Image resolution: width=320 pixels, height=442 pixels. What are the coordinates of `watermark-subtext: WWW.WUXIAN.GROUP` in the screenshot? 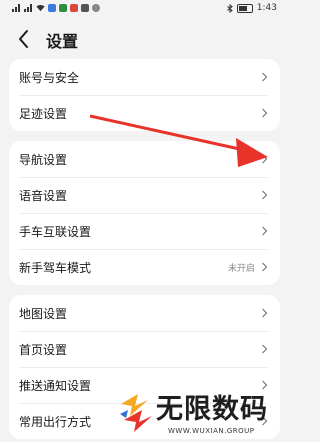 It's located at (211, 431).